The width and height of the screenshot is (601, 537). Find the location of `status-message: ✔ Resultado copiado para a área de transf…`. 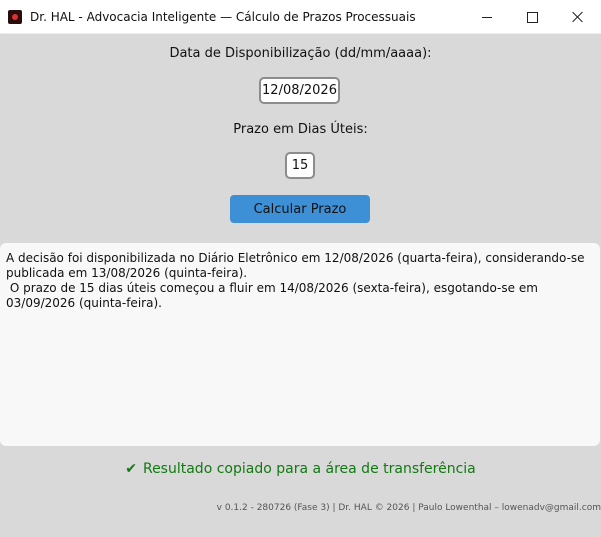

status-message: ✔ Resultado copiado para a área de transf… is located at coordinates (300, 469).